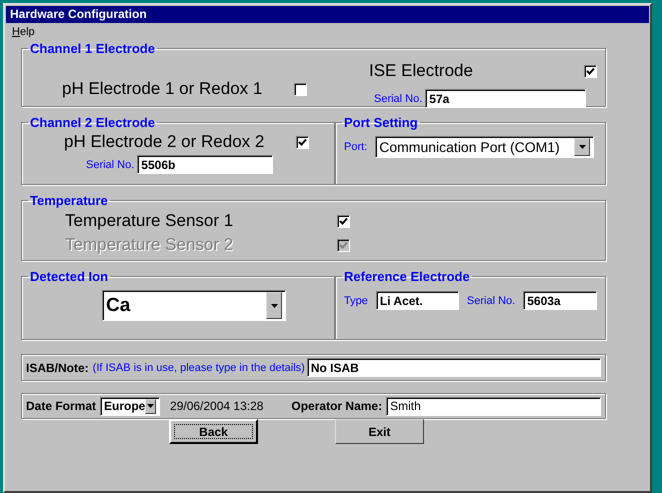 This screenshot has height=493, width=662. What do you see at coordinates (327, 14) in the screenshot?
I see `window-title: Hardware Configuration` at bounding box center [327, 14].